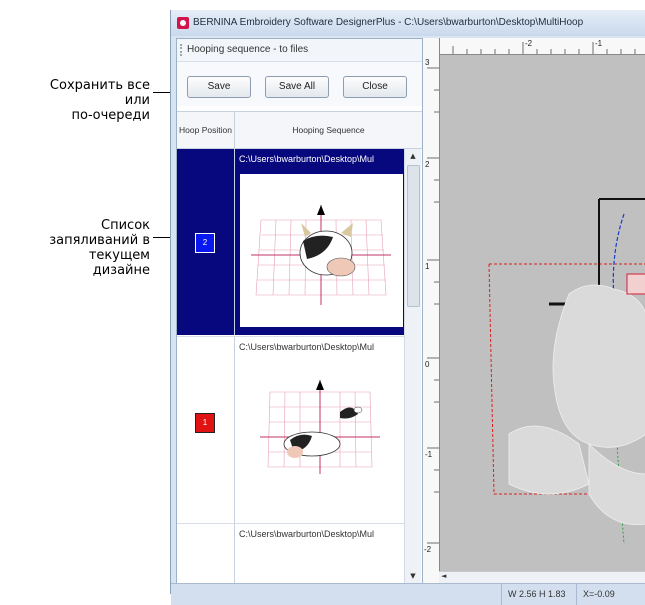 The image size is (645, 605). What do you see at coordinates (443, 576) in the screenshot?
I see `scroll-left-icon: ◄` at bounding box center [443, 576].